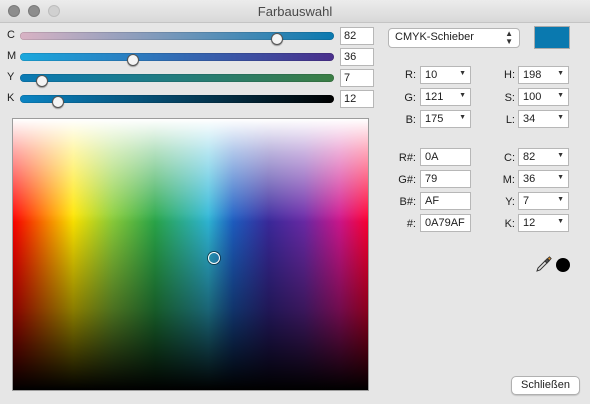 This screenshot has height=404, width=590. What do you see at coordinates (407, 202) in the screenshot?
I see `label-hex-b: B#:` at bounding box center [407, 202].